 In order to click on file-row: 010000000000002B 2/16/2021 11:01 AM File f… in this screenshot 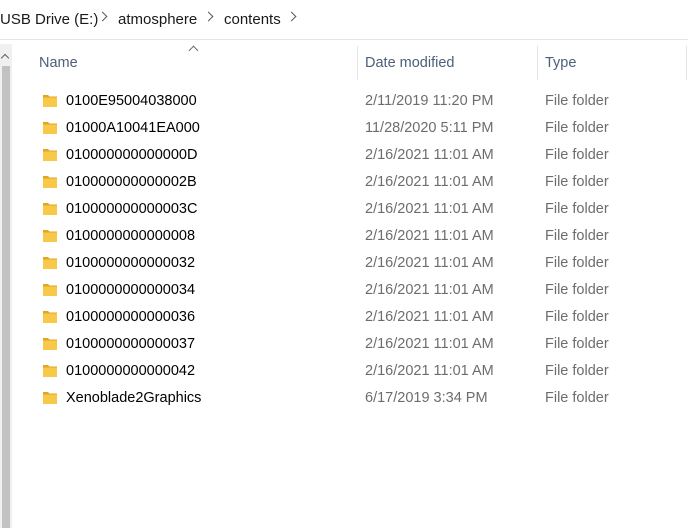, I will do `click(350, 182)`.